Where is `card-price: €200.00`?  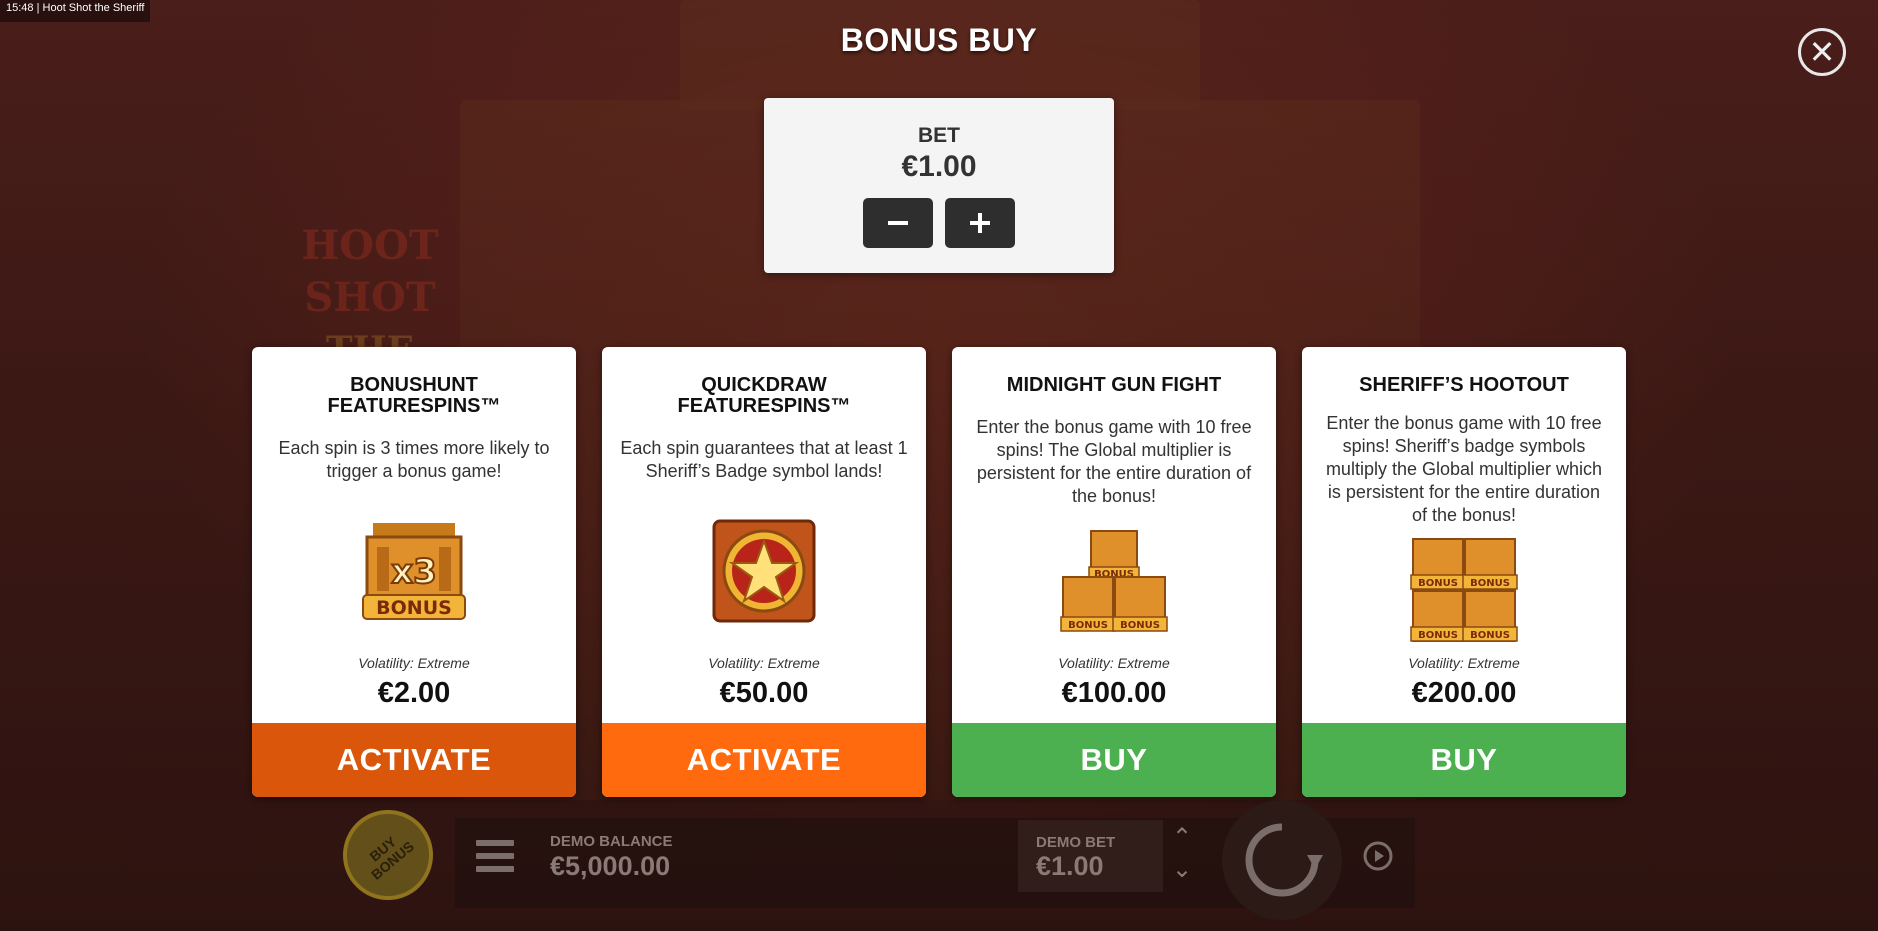
card-price: €200.00 is located at coordinates (1464, 693).